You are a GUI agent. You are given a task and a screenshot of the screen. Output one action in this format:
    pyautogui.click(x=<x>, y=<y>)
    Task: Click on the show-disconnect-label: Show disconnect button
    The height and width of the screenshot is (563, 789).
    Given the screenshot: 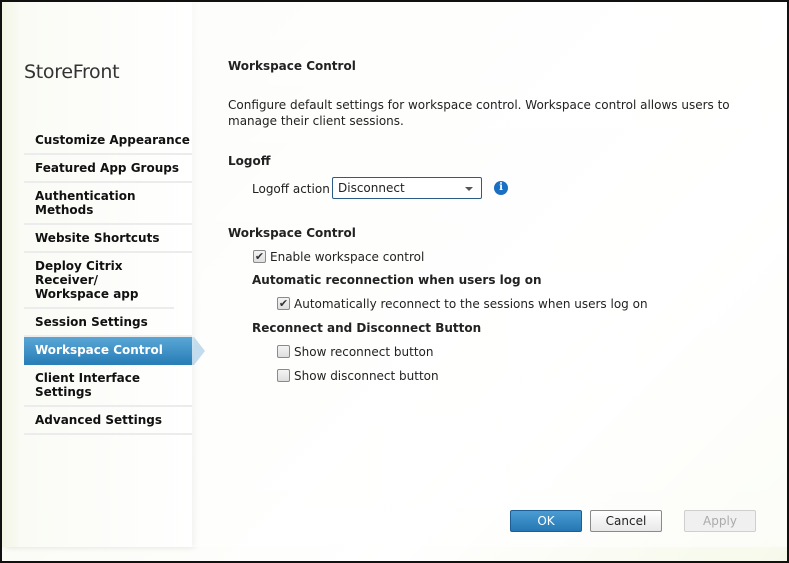 What is the action you would take?
    pyautogui.click(x=366, y=376)
    